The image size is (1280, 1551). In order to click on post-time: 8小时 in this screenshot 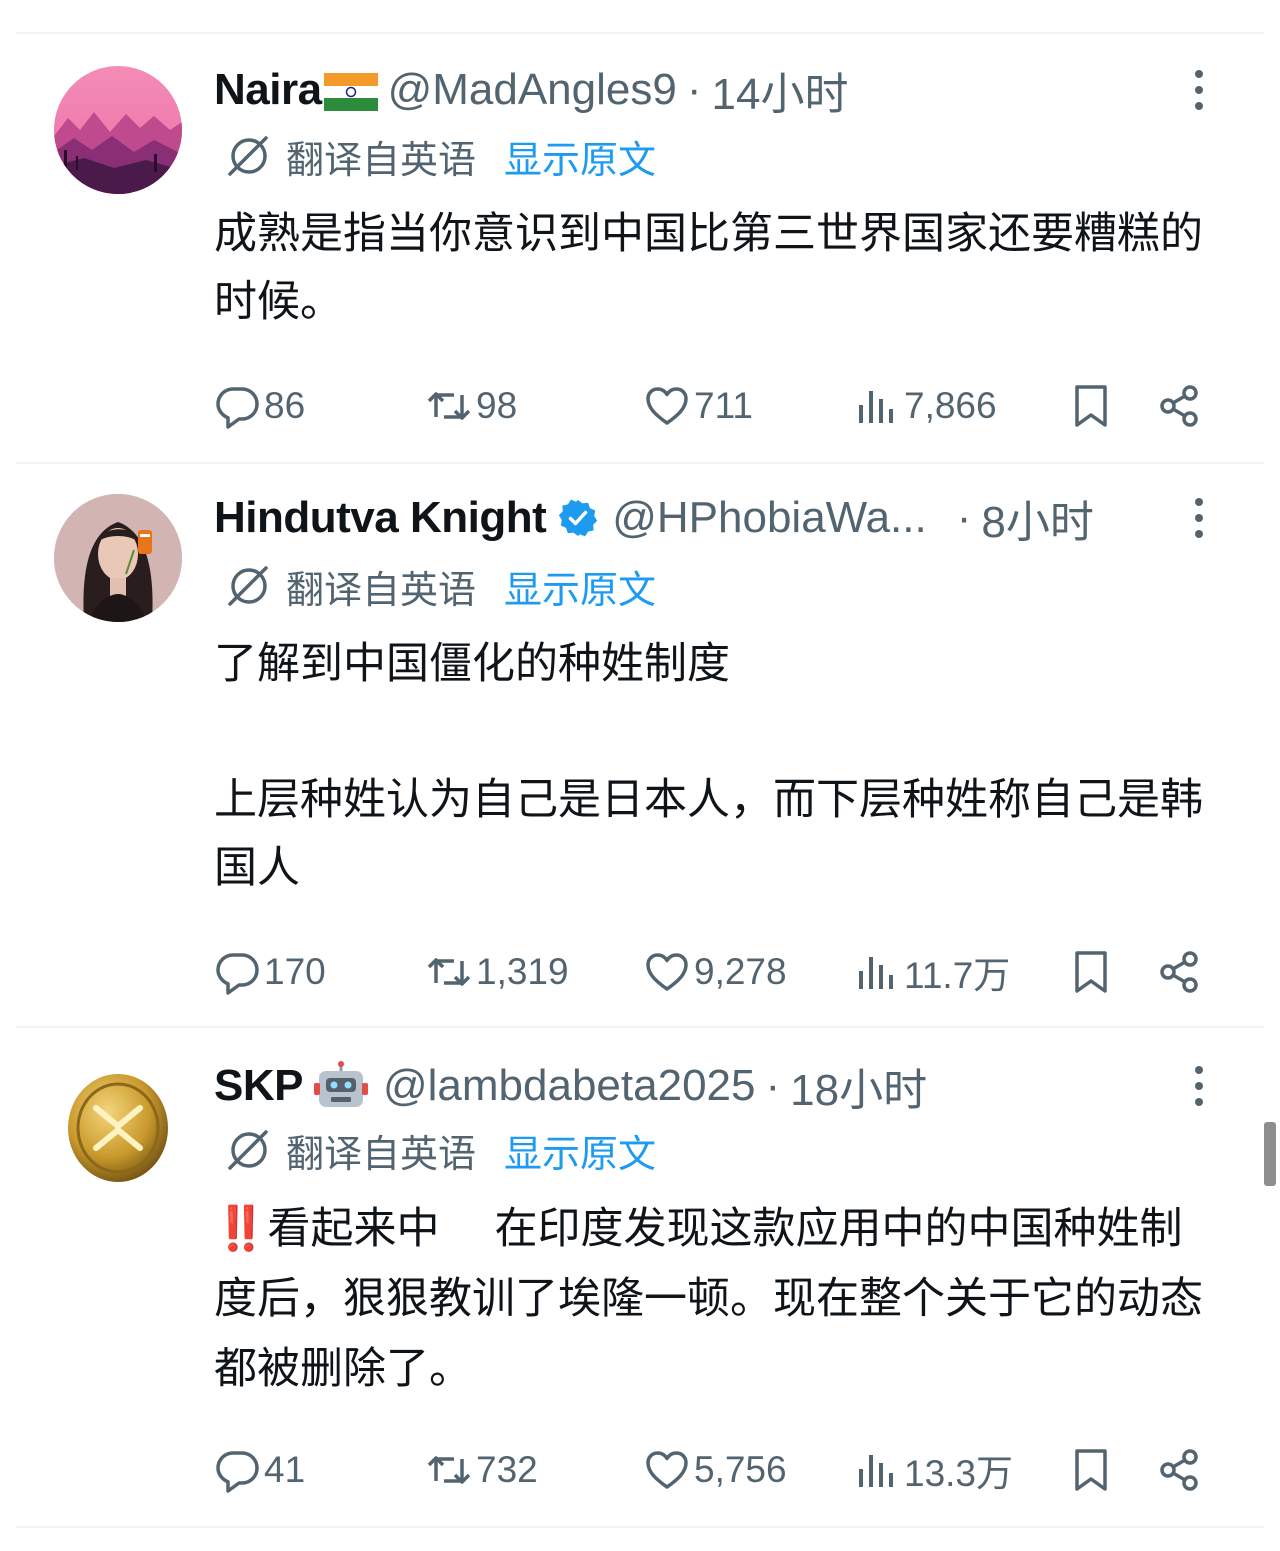, I will do `click(1037, 518)`.